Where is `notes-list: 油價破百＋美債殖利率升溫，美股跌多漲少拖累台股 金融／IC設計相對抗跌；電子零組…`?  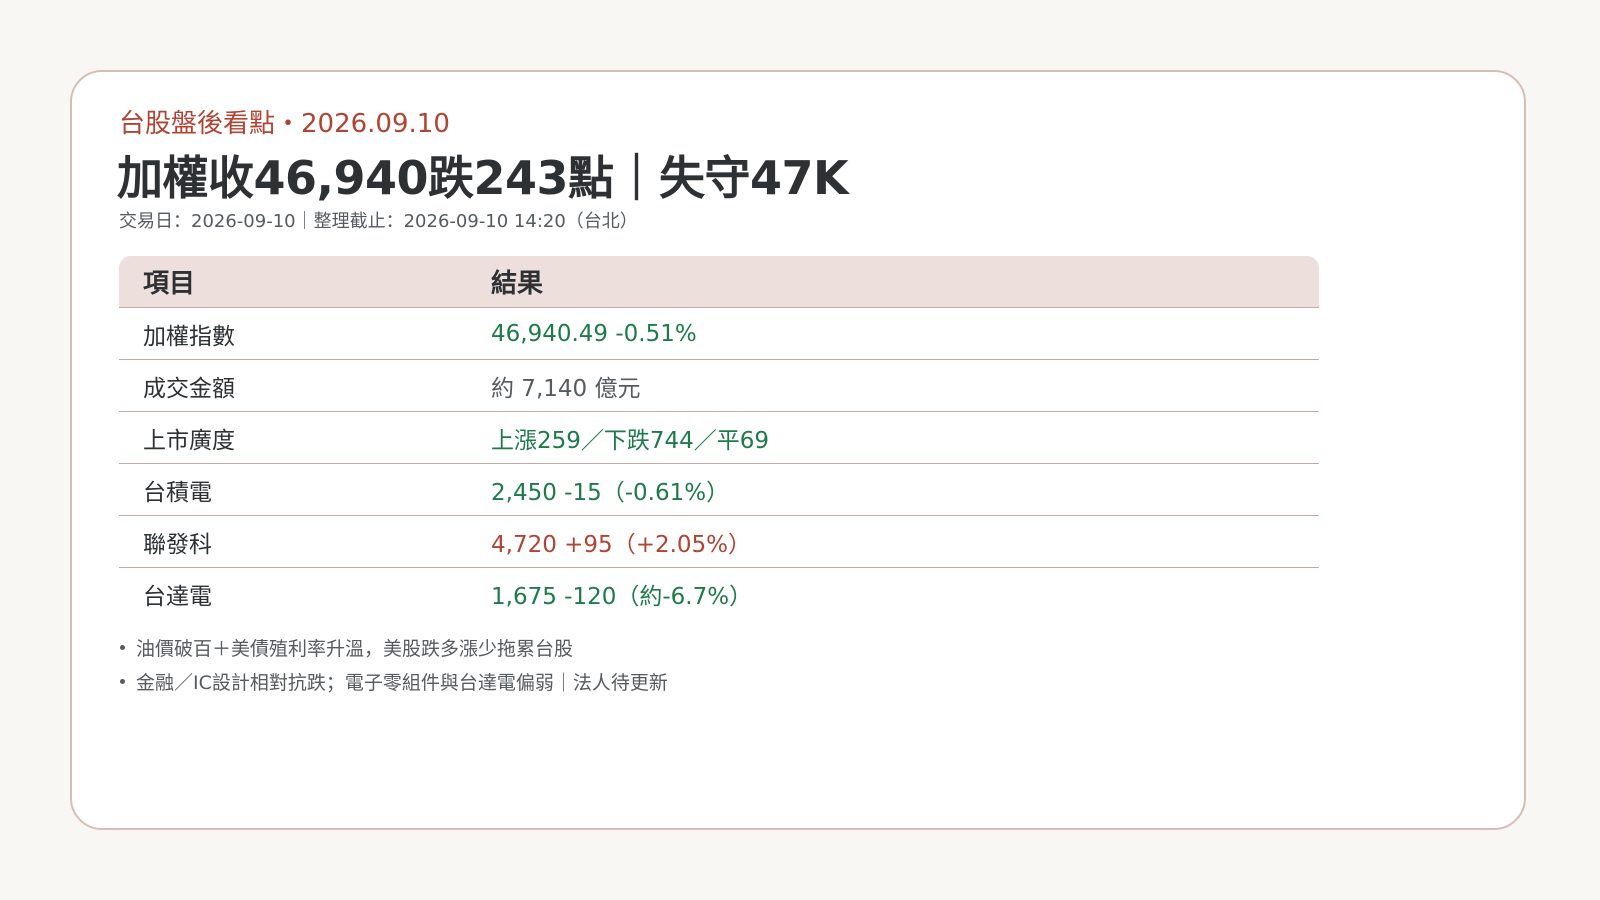 notes-list: 油價破百＋美債殖利率升溫，美股跌多漲少拖累台股 金融／IC設計相對抗跌；電子零組… is located at coordinates (393, 664).